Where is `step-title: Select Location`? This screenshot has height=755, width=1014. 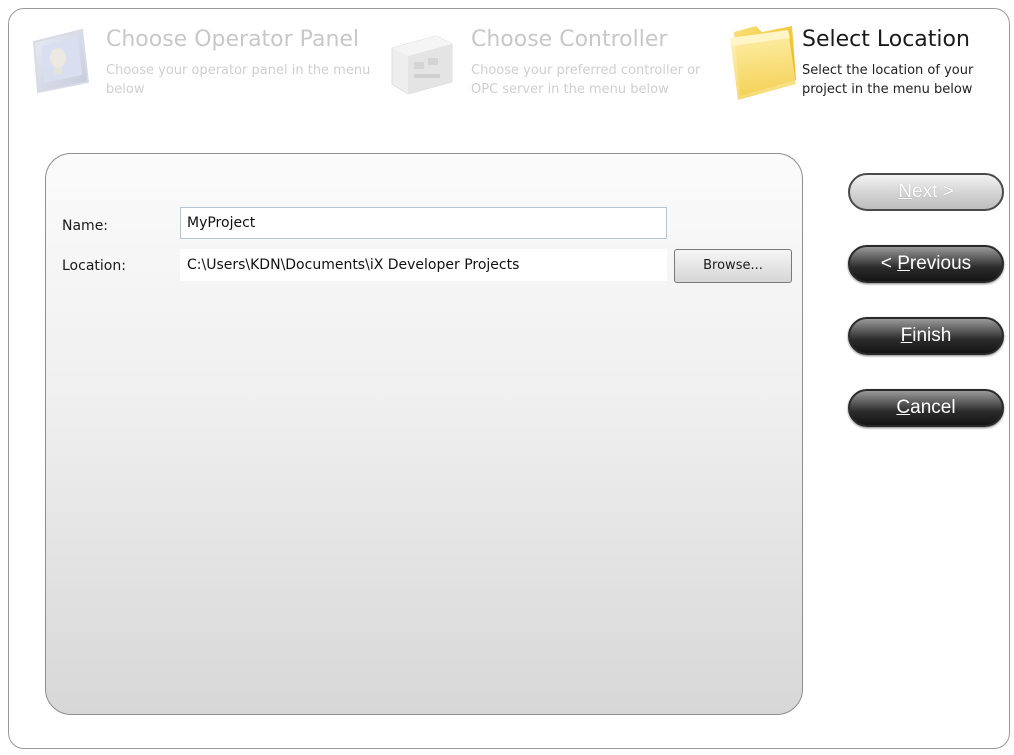 step-title: Select Location is located at coordinates (886, 39).